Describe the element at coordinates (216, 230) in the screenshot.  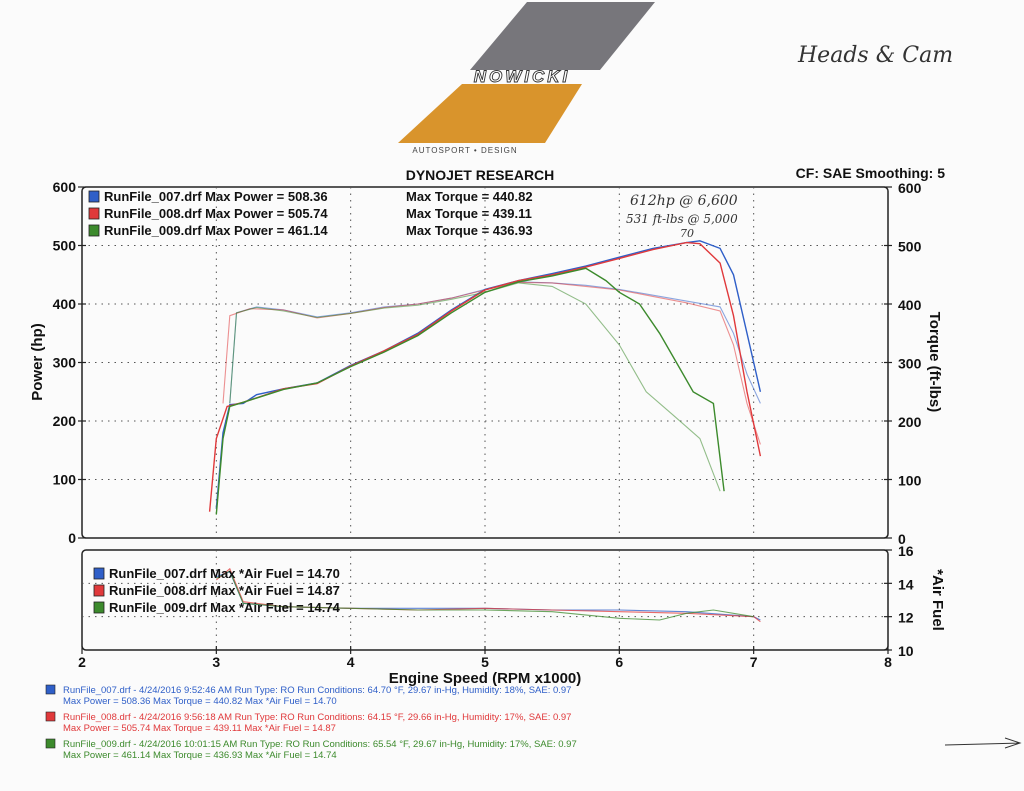
I see `legend-label: RunFile_009.drf Max Power = 461.14` at that location.